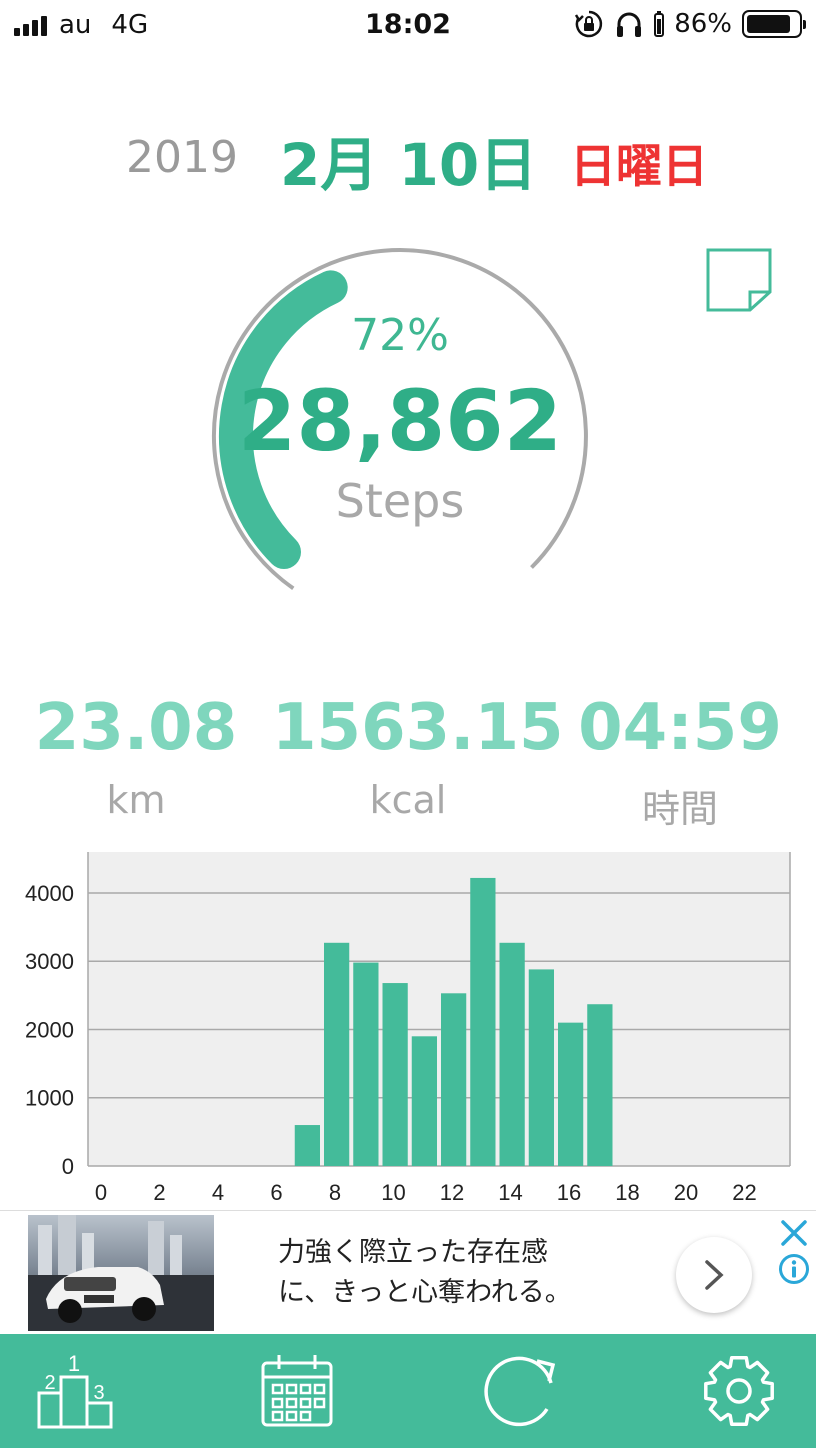 The width and height of the screenshot is (816, 1448). What do you see at coordinates (218, 1192) in the screenshot?
I see `chart-x-tick-label: 4` at bounding box center [218, 1192].